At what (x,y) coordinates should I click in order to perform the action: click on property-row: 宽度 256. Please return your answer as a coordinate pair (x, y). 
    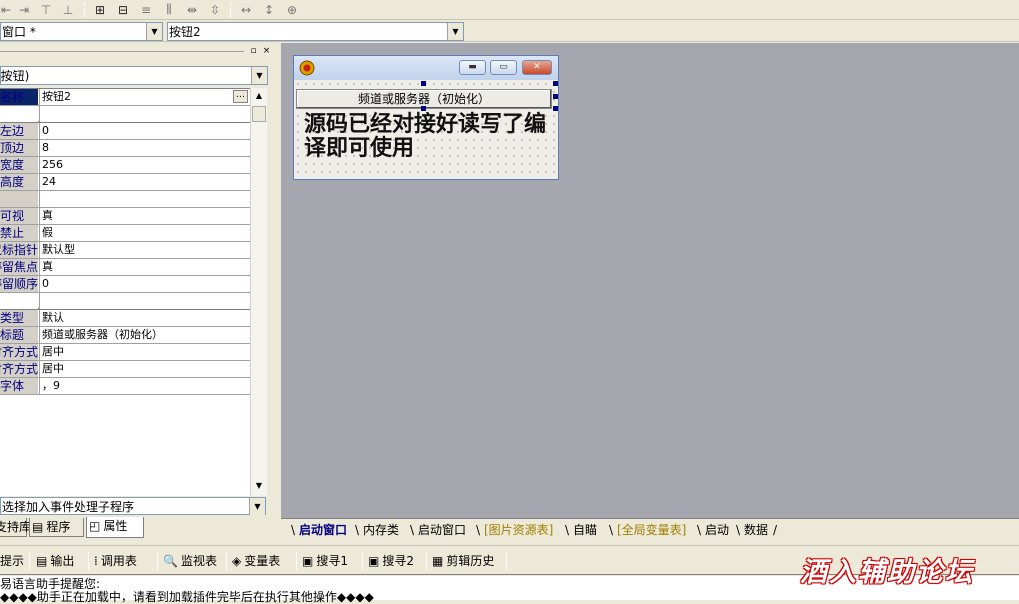
    Looking at the image, I should click on (125, 165).